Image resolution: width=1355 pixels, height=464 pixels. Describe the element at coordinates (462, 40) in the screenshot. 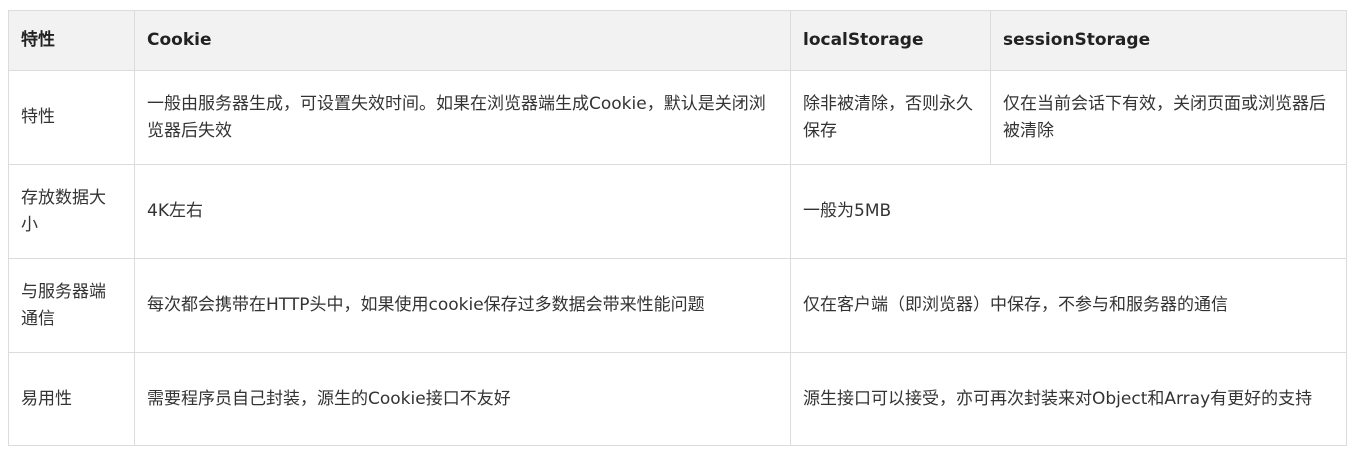

I see `header-cookie: Cookie` at that location.